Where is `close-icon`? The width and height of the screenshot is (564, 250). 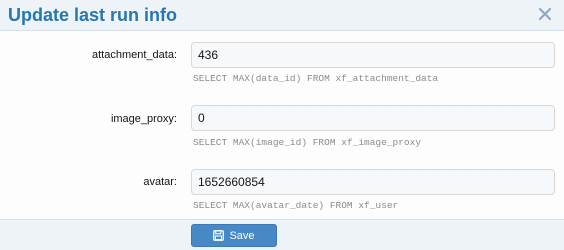
close-icon is located at coordinates (545, 14).